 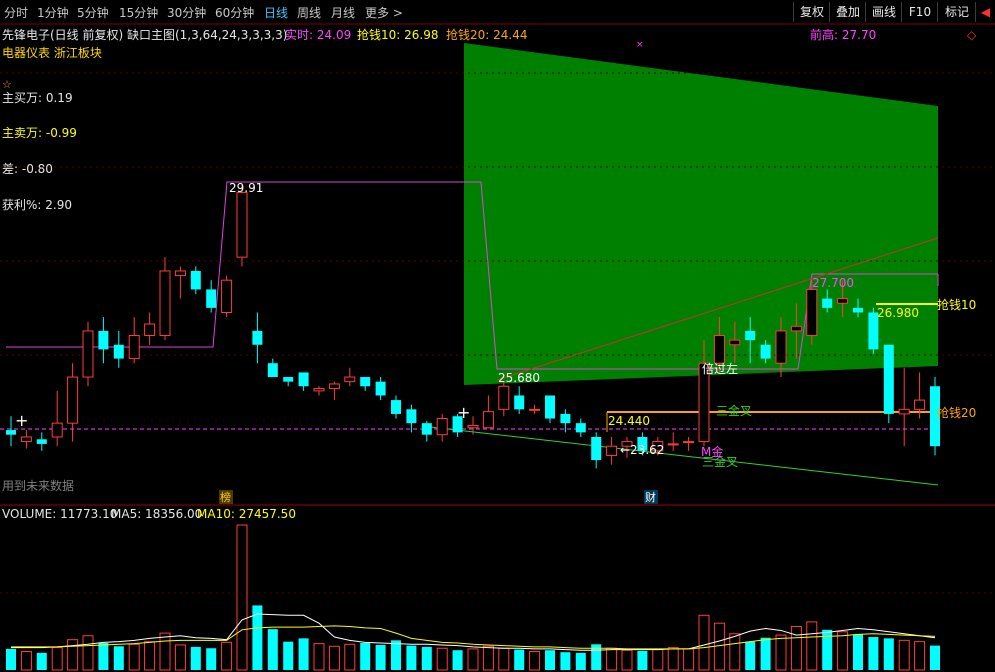 What do you see at coordinates (712, 451) in the screenshot?
I see `mjin-label: M金` at bounding box center [712, 451].